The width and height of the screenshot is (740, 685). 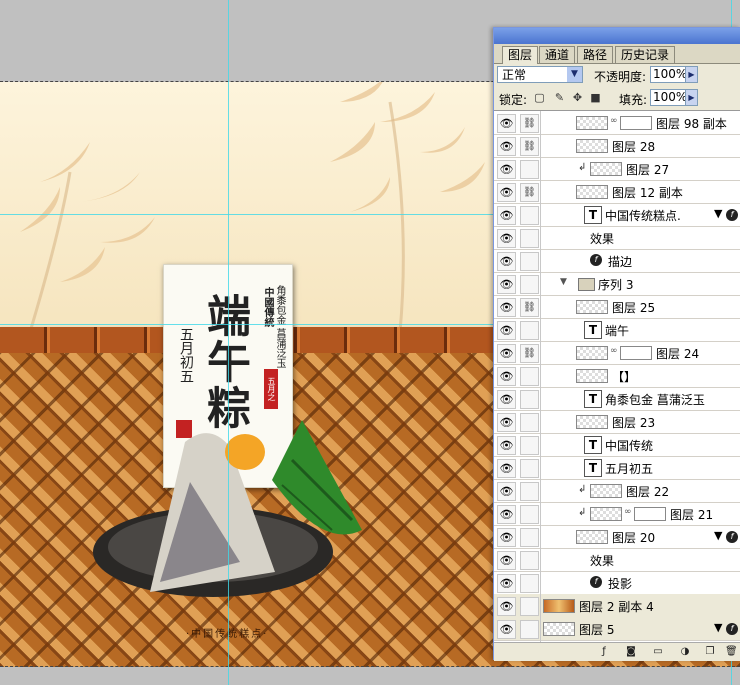 What do you see at coordinates (677, 353) in the screenshot?
I see `layer-name: 图层 24` at bounding box center [677, 353].